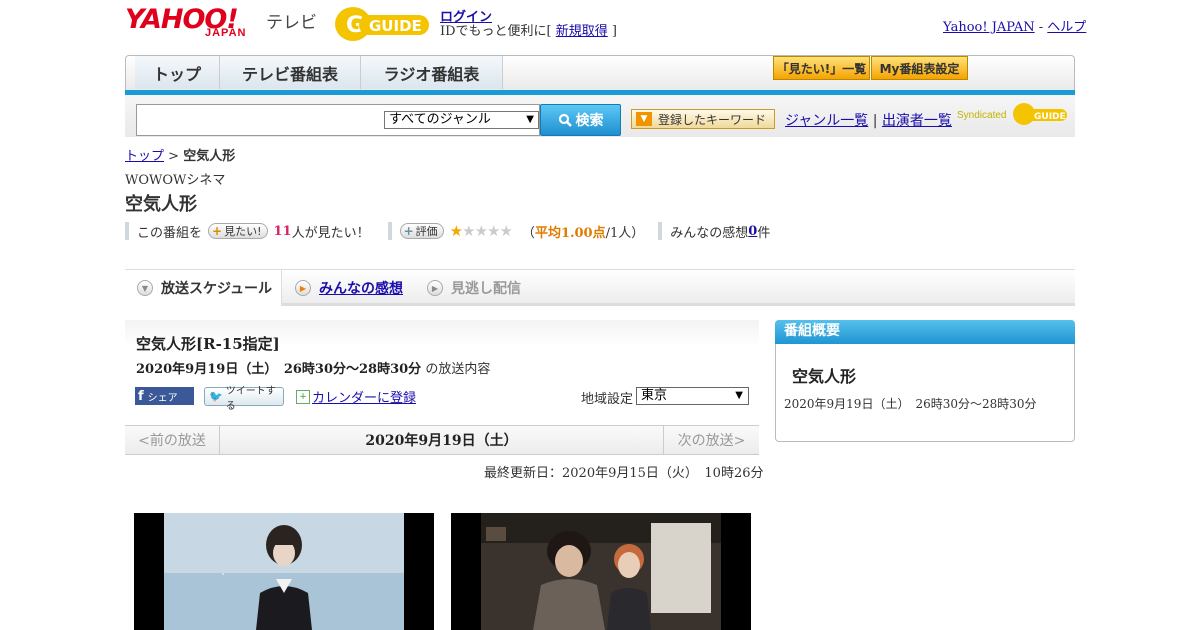 This screenshot has width=1200, height=630. Describe the element at coordinates (330, 233) in the screenshot. I see `want-suffix: 人が見たい！` at that location.